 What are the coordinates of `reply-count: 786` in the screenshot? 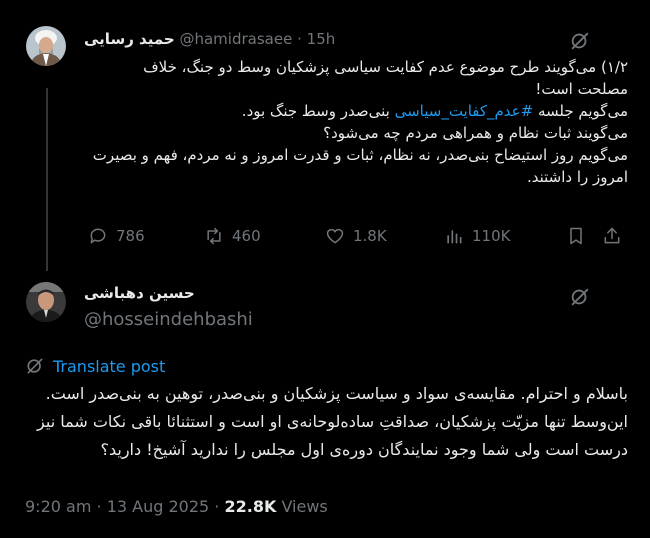 It's located at (130, 236).